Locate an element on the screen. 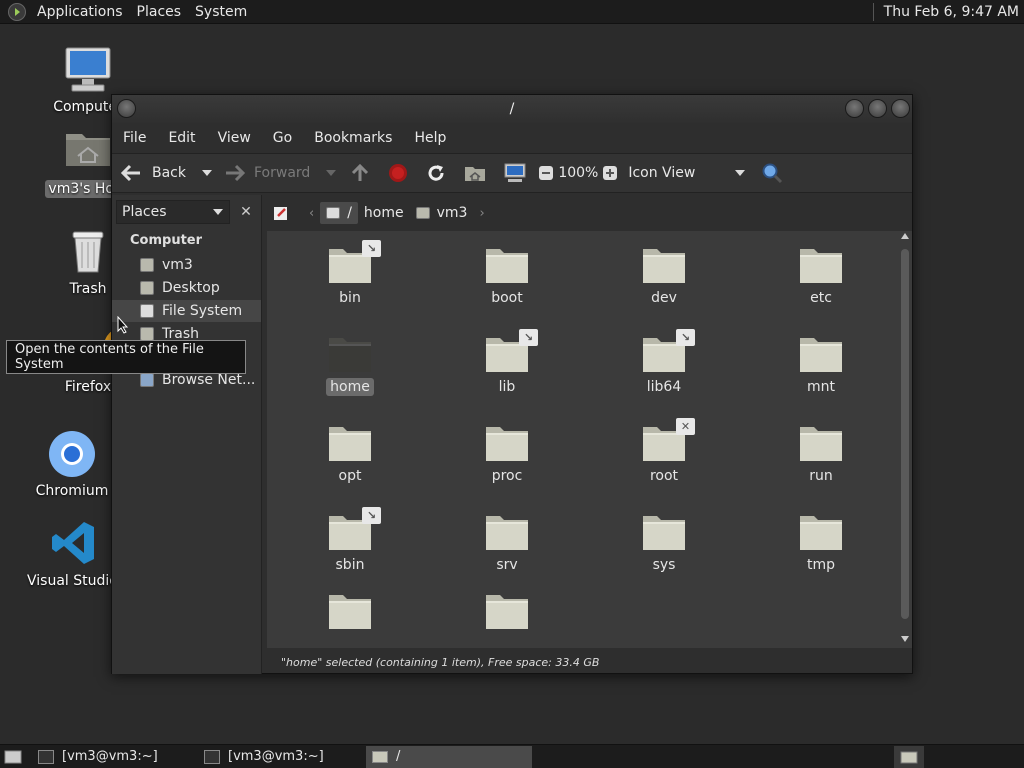 The height and width of the screenshot is (768, 1024). sidebar-item-vm3: vm3 is located at coordinates (186, 265).